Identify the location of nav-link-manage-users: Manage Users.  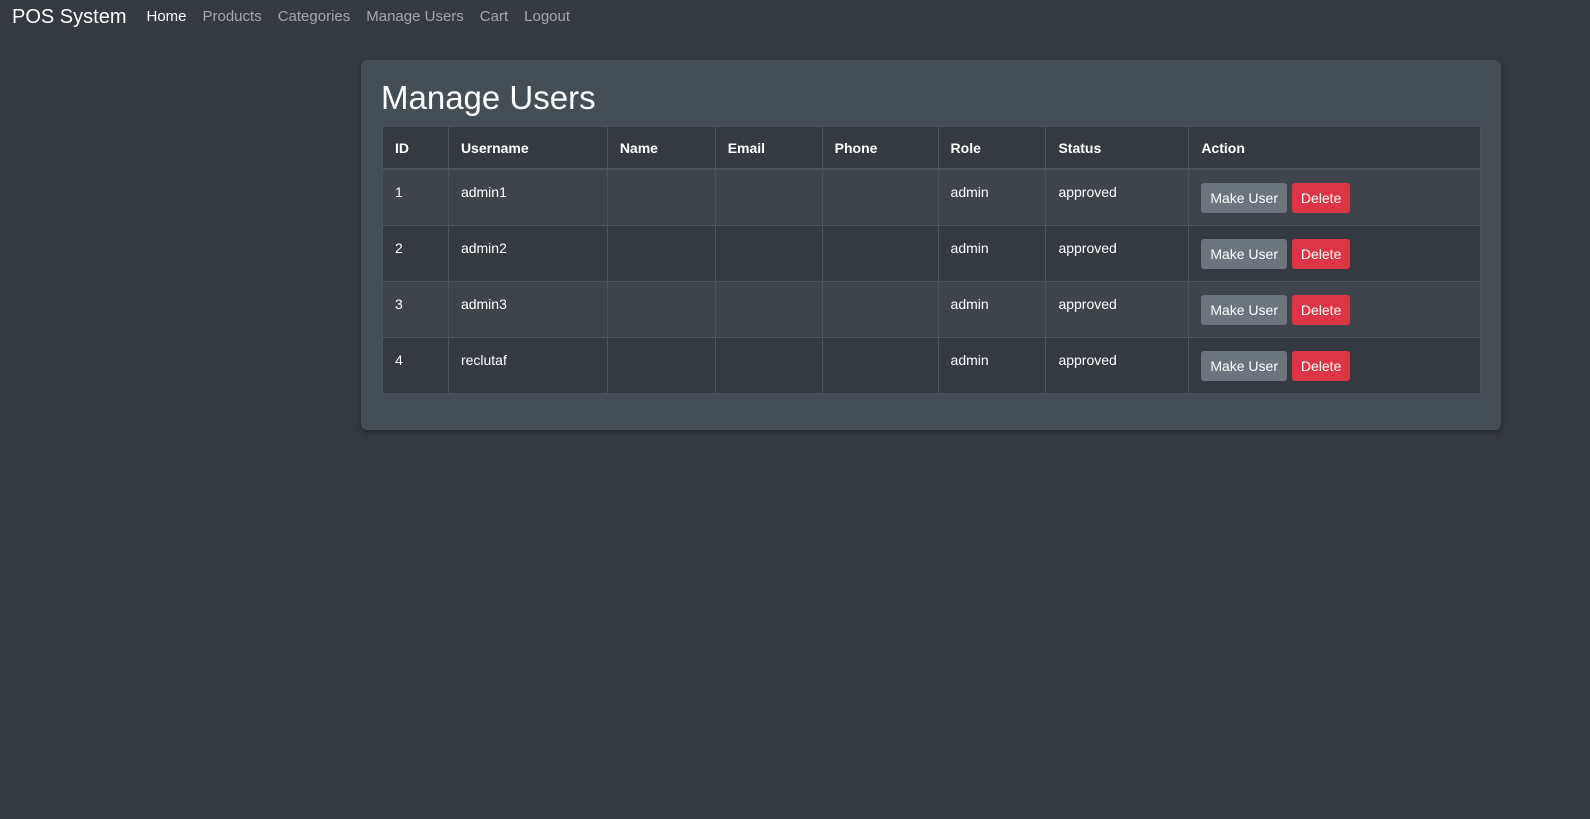
(415, 16).